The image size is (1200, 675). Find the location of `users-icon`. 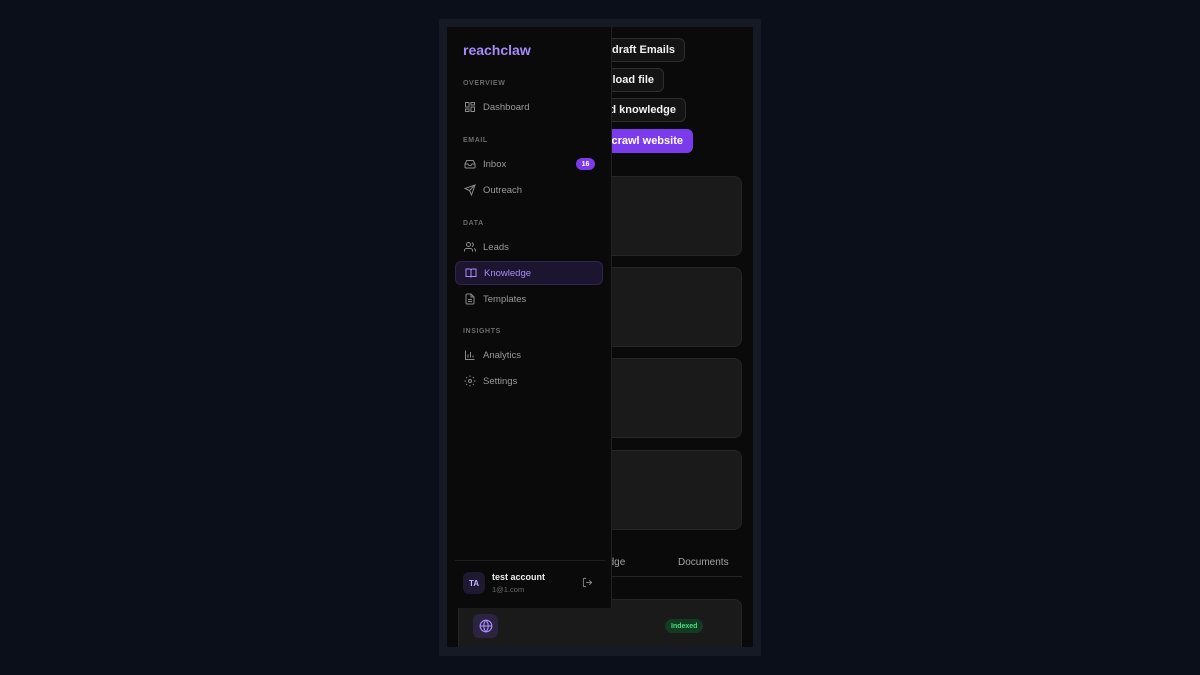

users-icon is located at coordinates (470, 247).